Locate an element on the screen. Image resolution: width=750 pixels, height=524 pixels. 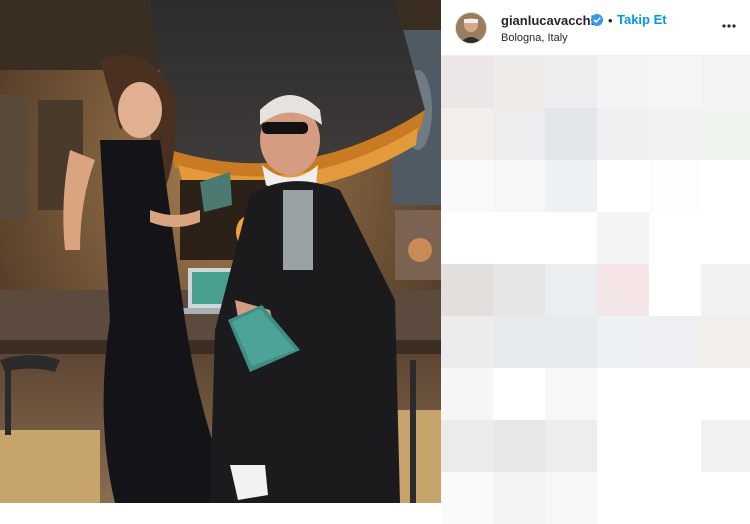
avatar is located at coordinates (471, 28).